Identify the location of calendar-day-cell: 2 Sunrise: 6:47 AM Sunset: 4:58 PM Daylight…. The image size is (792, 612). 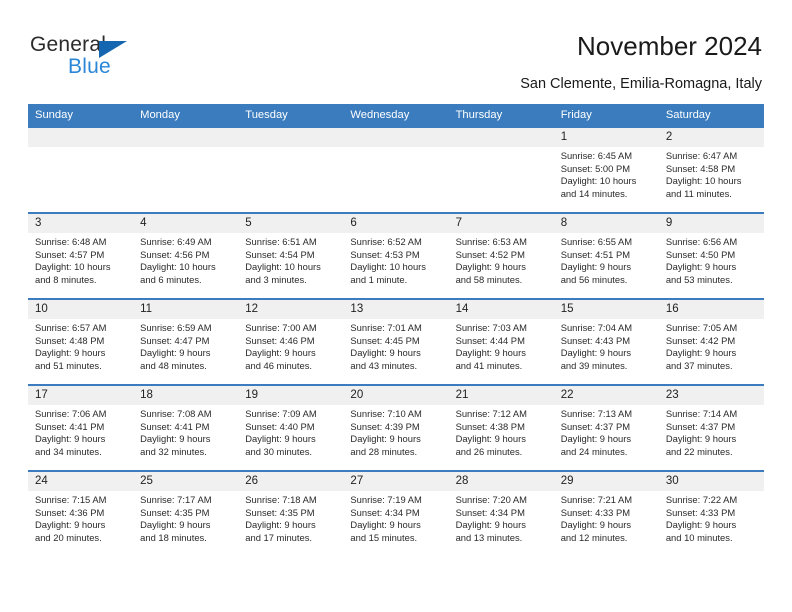
(711, 169).